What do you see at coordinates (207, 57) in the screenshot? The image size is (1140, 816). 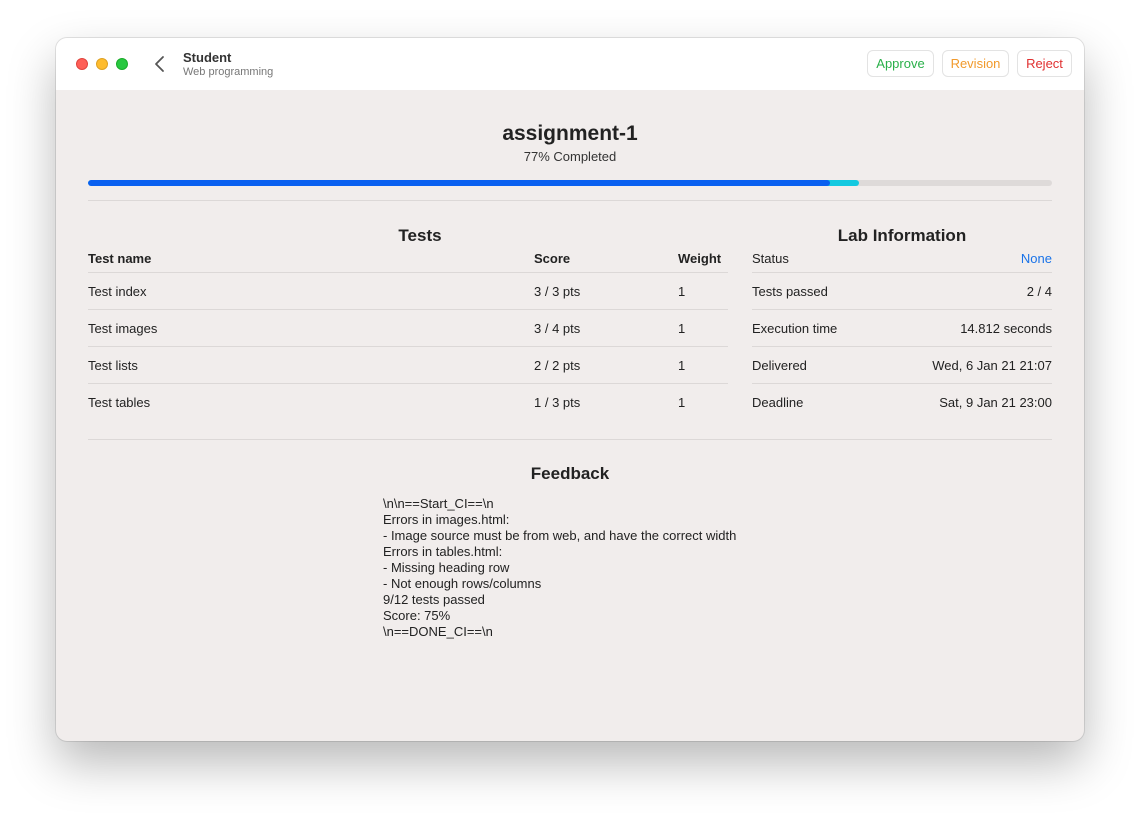 I see `window-title: Student` at bounding box center [207, 57].